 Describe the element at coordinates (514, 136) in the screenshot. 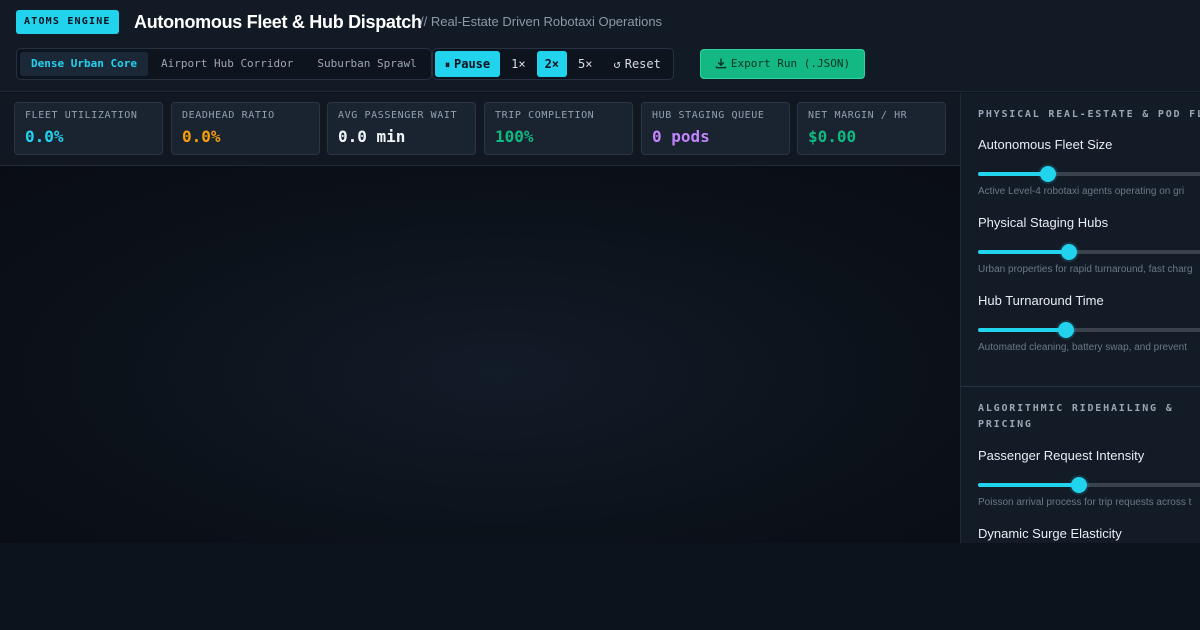

I see `metric-value: 100%` at that location.